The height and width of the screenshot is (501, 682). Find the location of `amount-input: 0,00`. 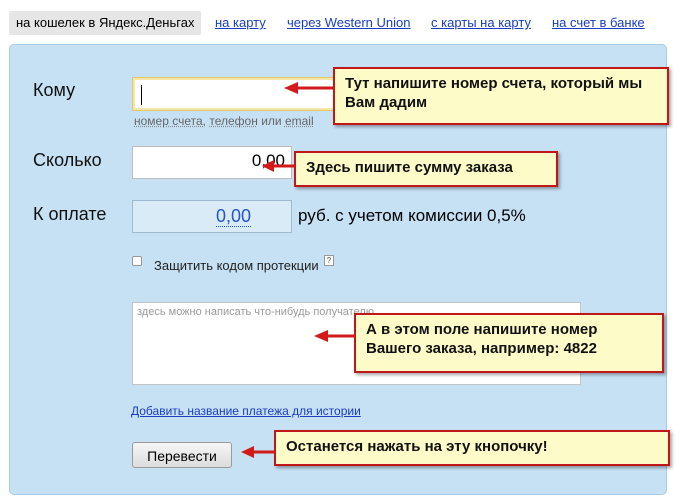

amount-input: 0,00 is located at coordinates (212, 162).